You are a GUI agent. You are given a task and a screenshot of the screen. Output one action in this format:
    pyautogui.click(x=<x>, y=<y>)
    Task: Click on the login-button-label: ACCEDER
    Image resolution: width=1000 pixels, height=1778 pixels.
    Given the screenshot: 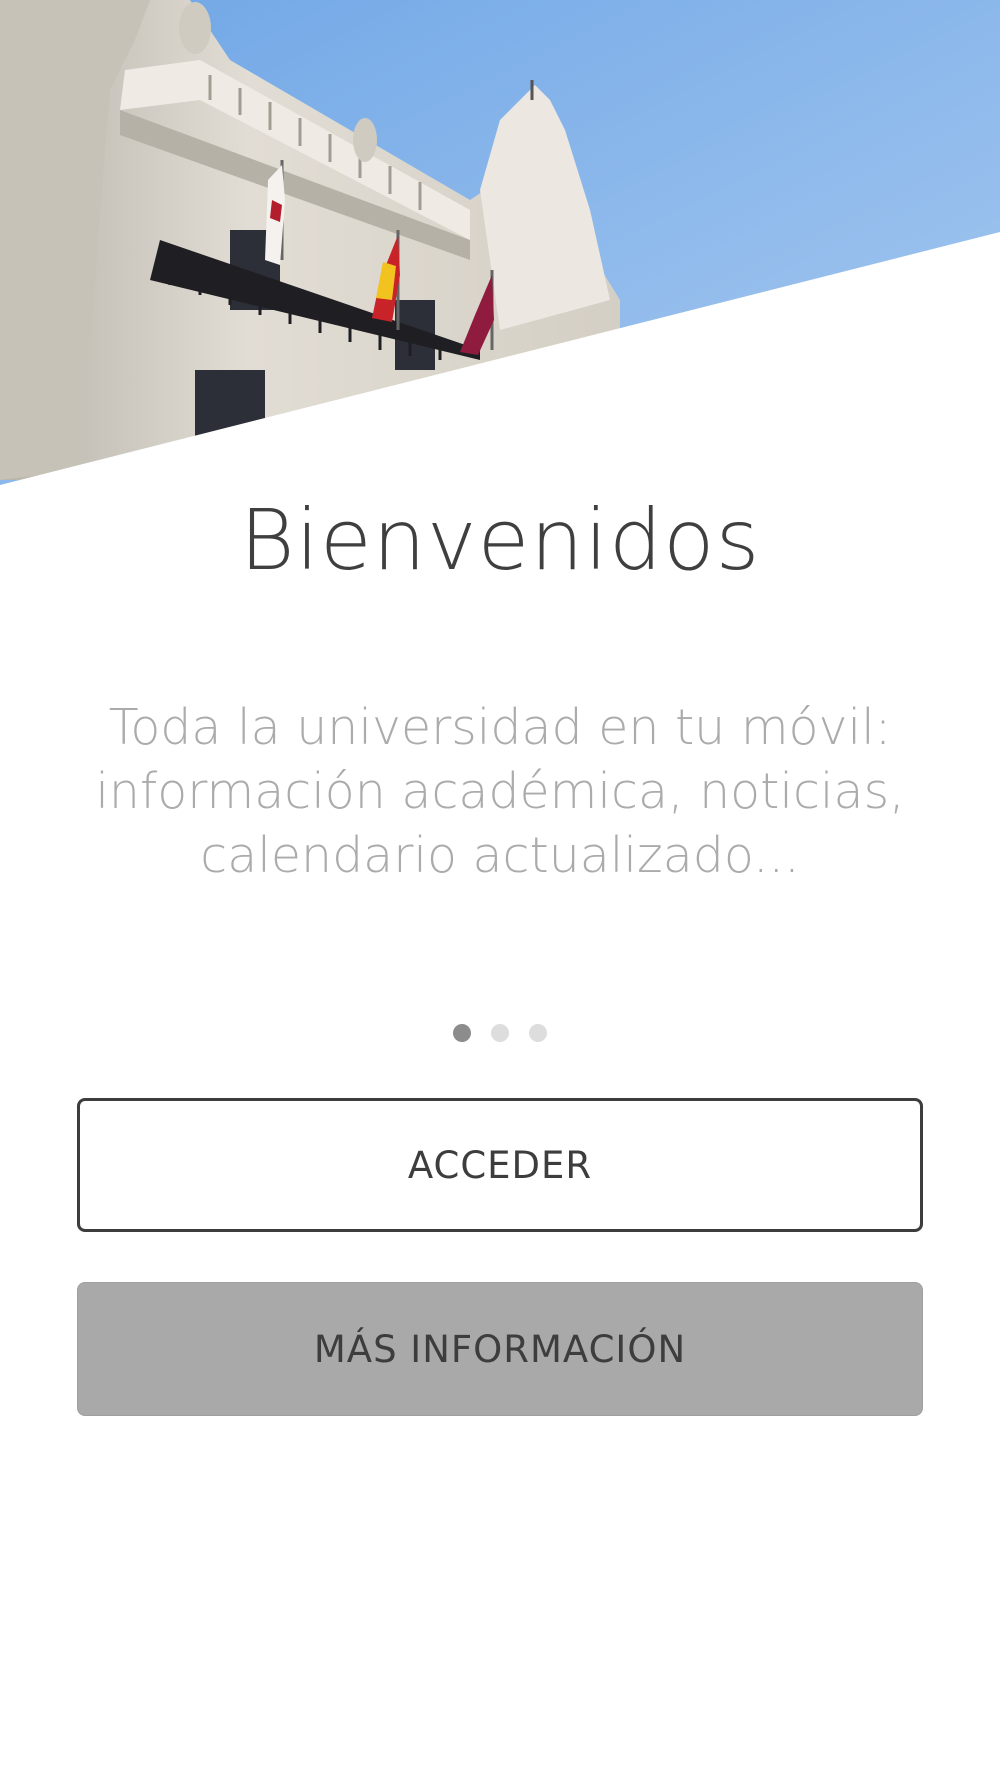 What is the action you would take?
    pyautogui.click(x=500, y=1165)
    